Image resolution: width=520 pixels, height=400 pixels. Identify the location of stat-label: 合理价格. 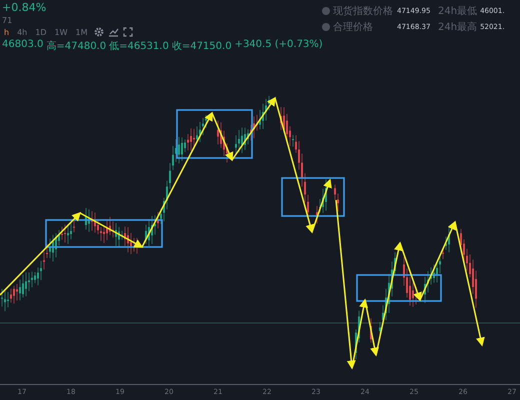
(353, 27).